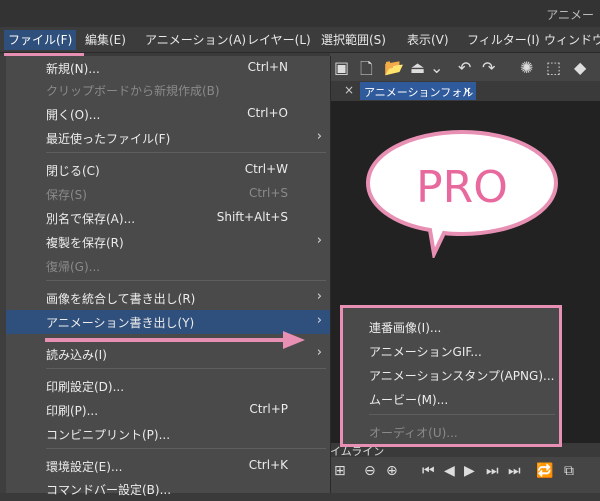 The image size is (600, 501). Describe the element at coordinates (436, 67) in the screenshot. I see `dropdown-icon: ⌄` at that location.